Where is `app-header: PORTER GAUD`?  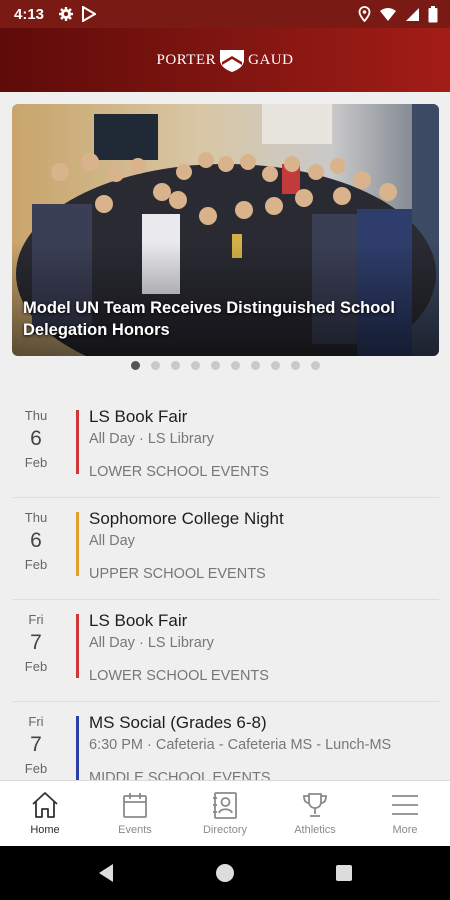
app-header: PORTER GAUD is located at coordinates (225, 60).